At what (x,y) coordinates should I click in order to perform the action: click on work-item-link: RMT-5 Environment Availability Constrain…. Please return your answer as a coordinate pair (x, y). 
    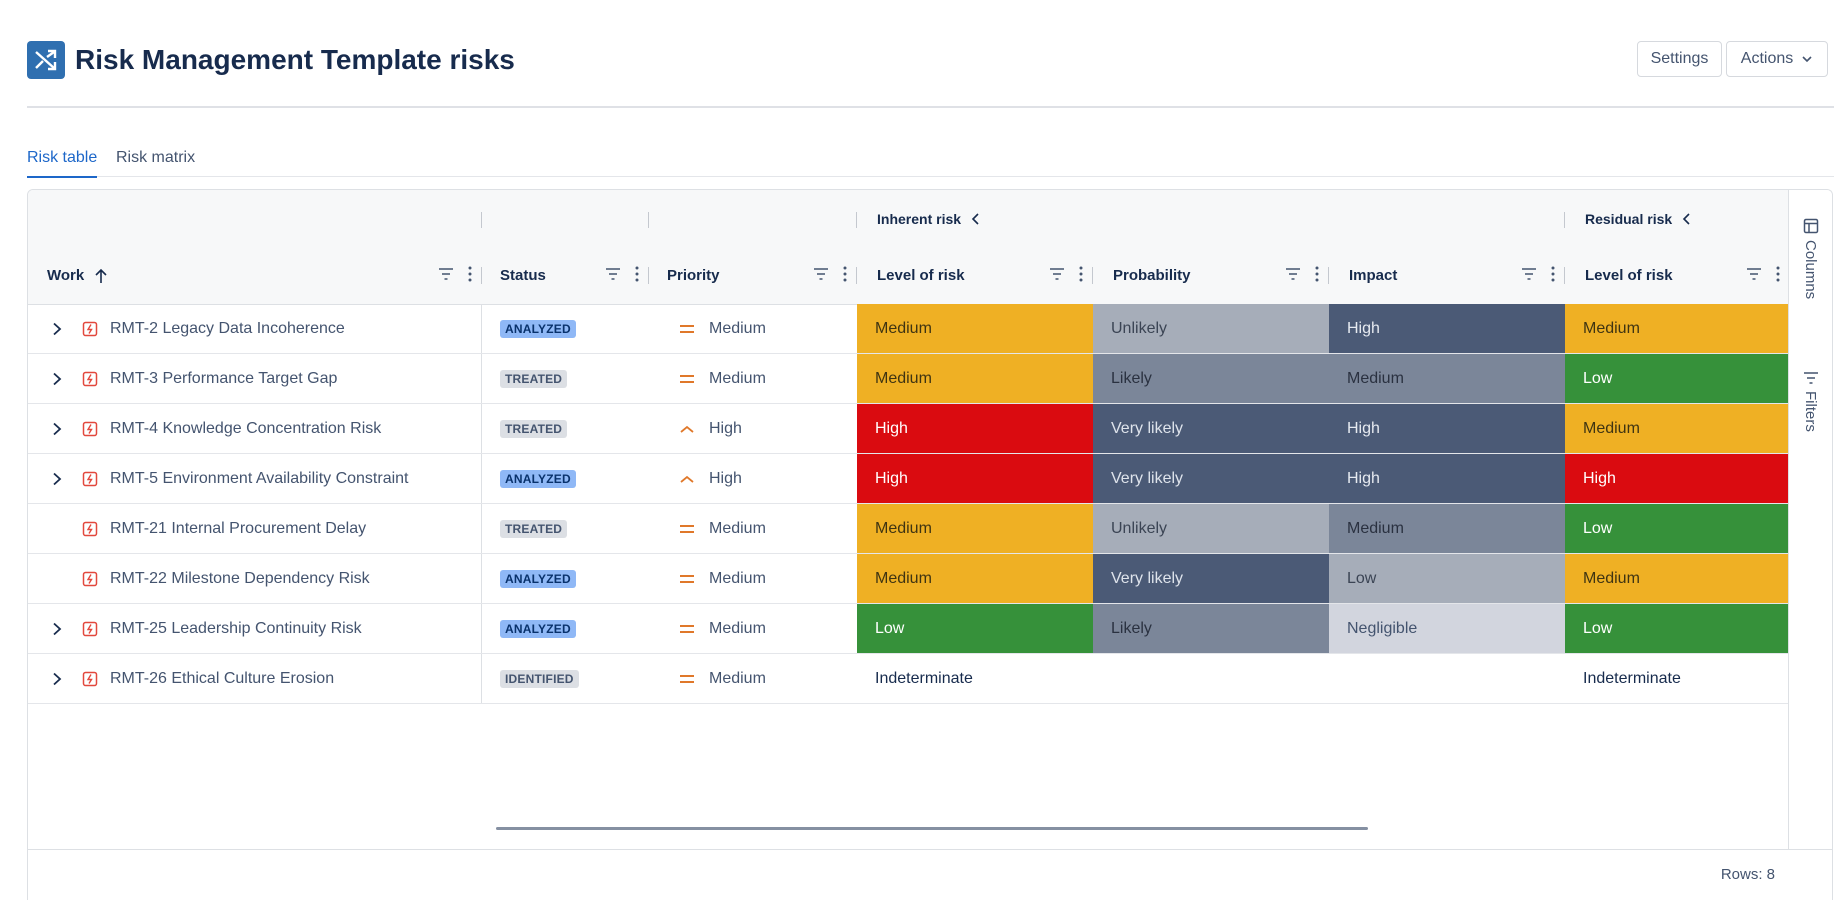
    Looking at the image, I should click on (259, 479).